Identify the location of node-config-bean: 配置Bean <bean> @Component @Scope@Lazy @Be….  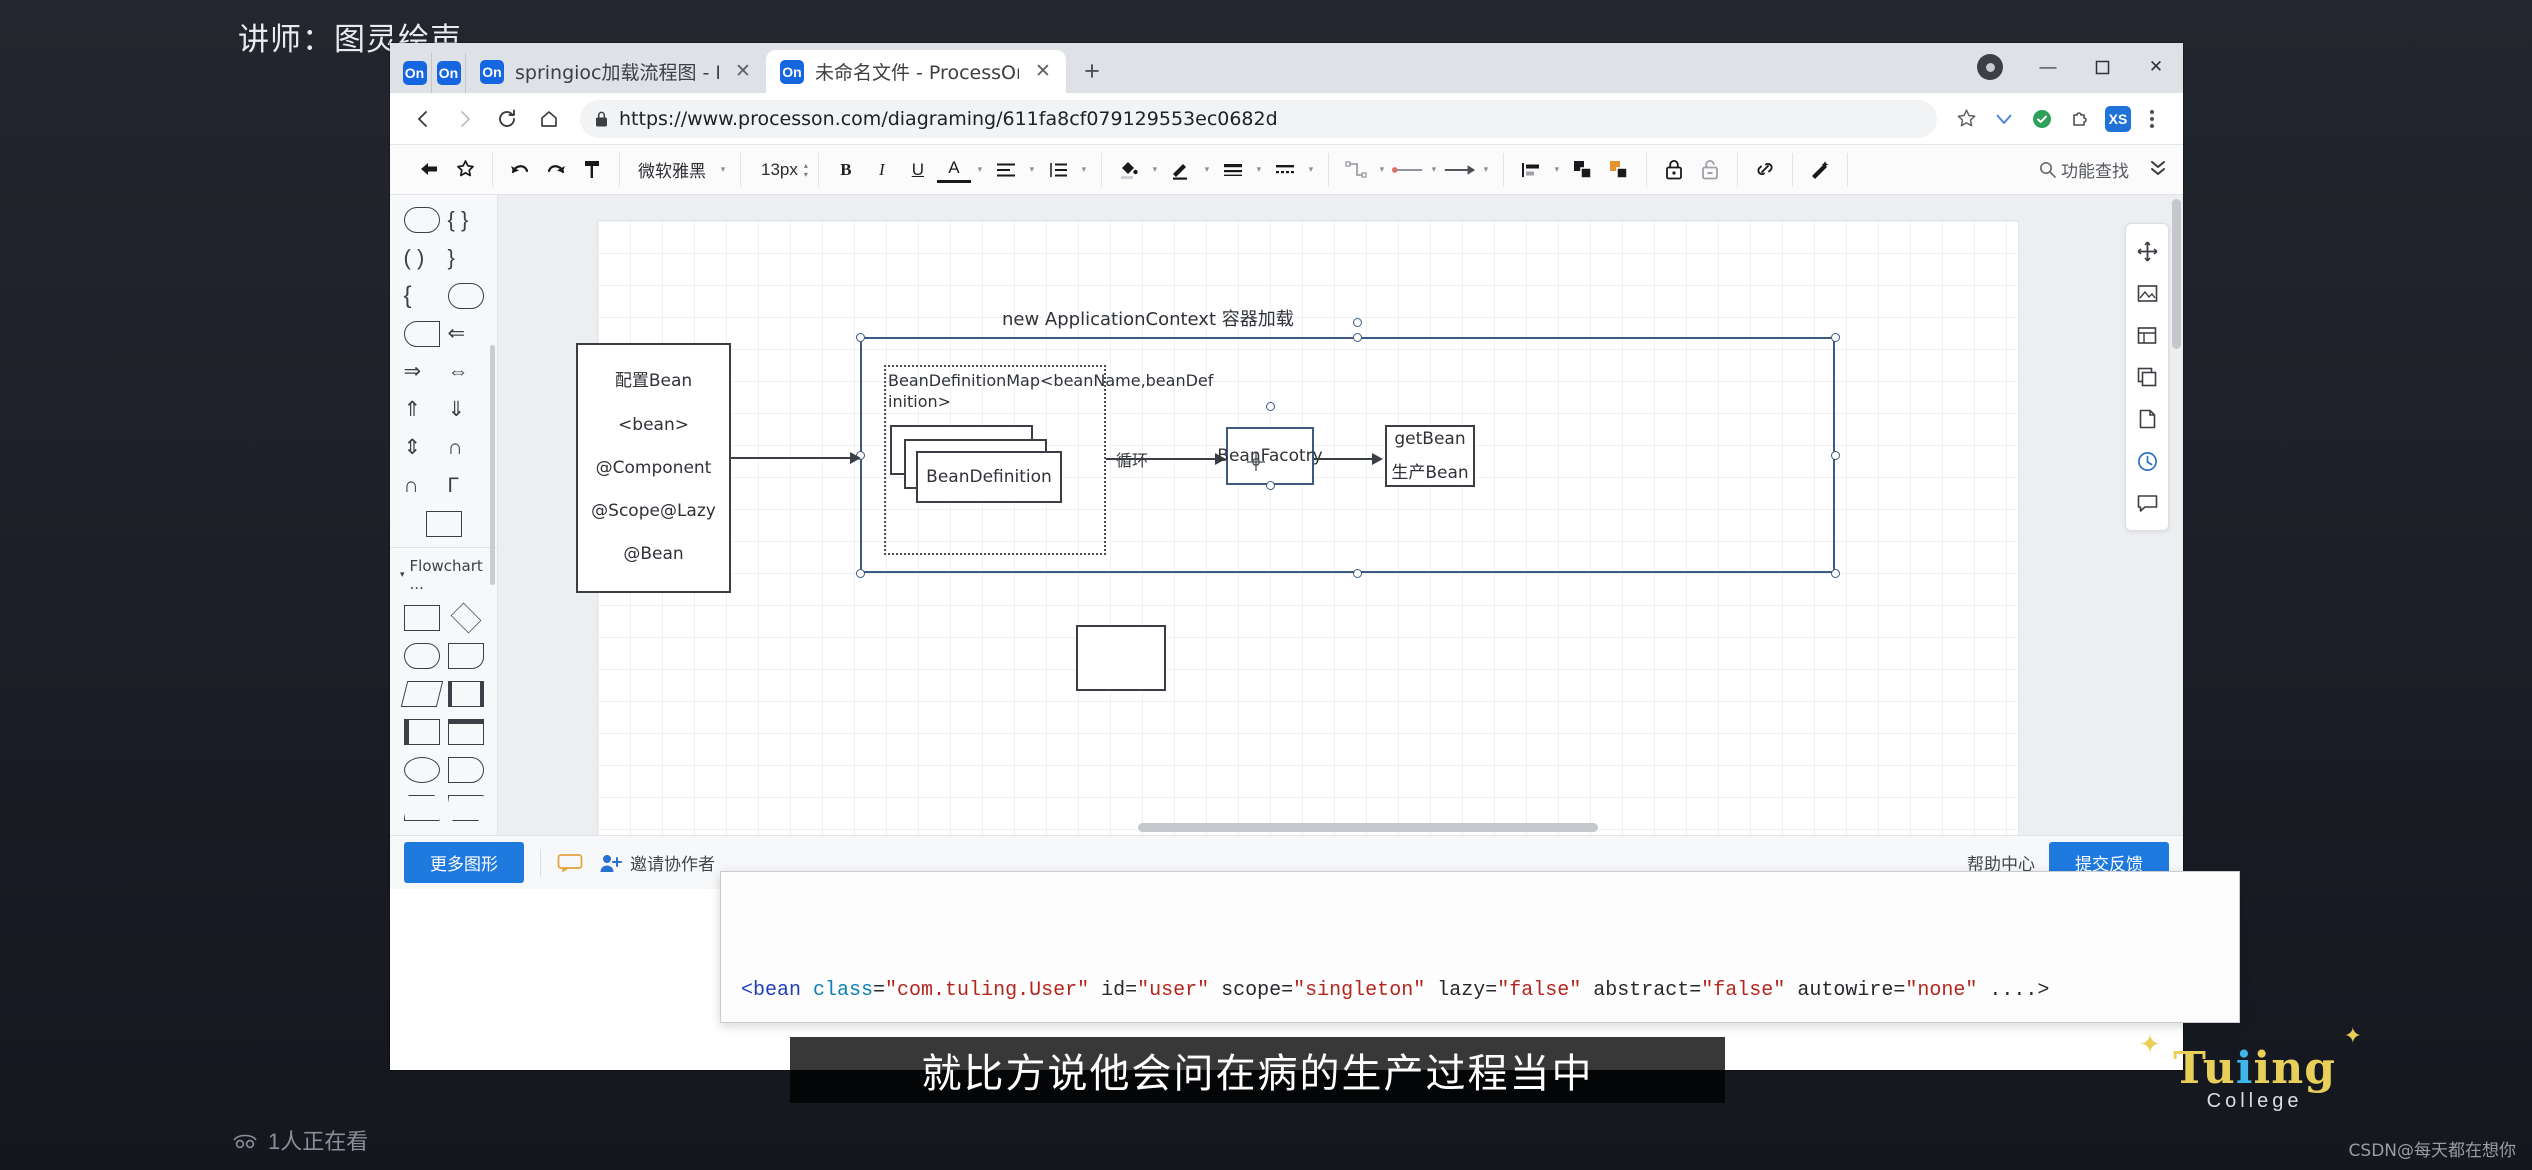
(653, 468).